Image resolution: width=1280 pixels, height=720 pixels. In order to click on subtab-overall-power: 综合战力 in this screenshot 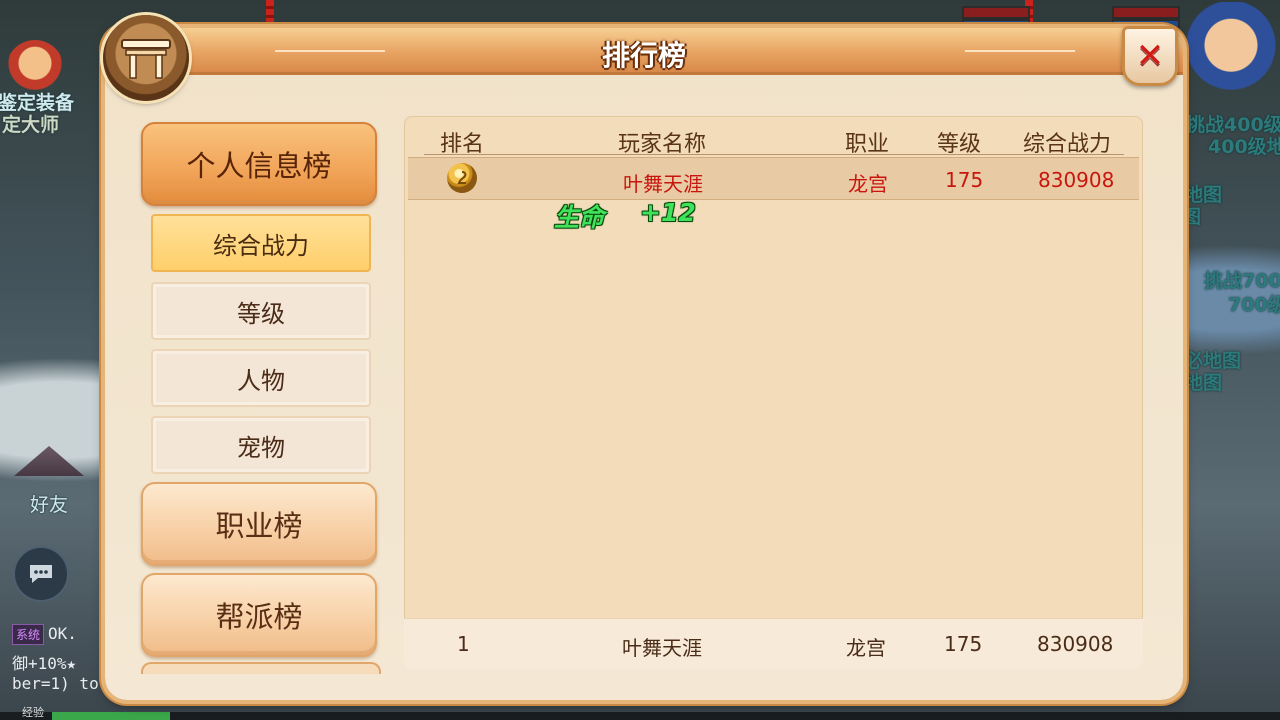, I will do `click(261, 243)`.